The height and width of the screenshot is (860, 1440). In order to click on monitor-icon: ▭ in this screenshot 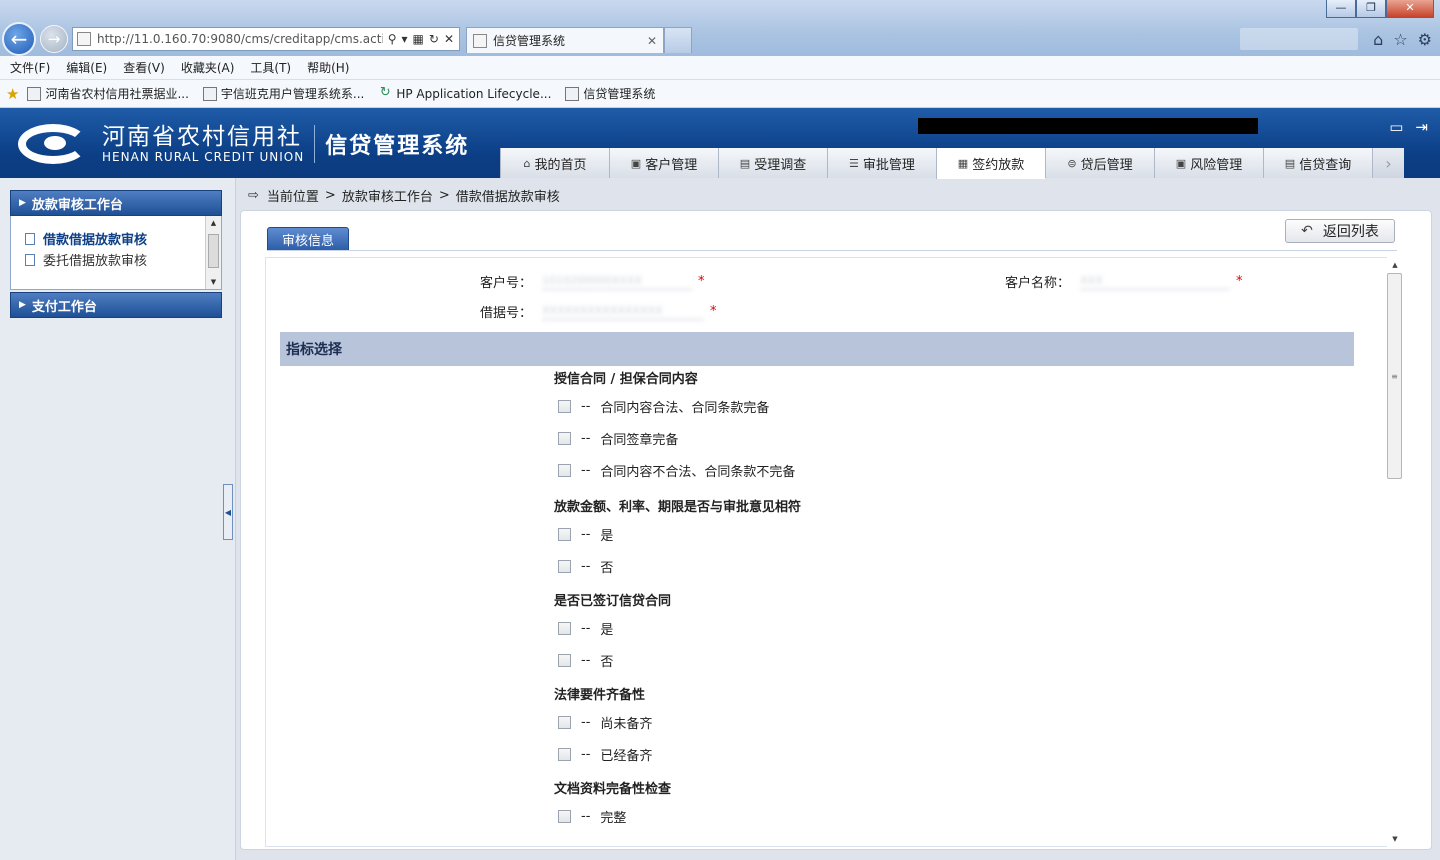, I will do `click(1396, 127)`.